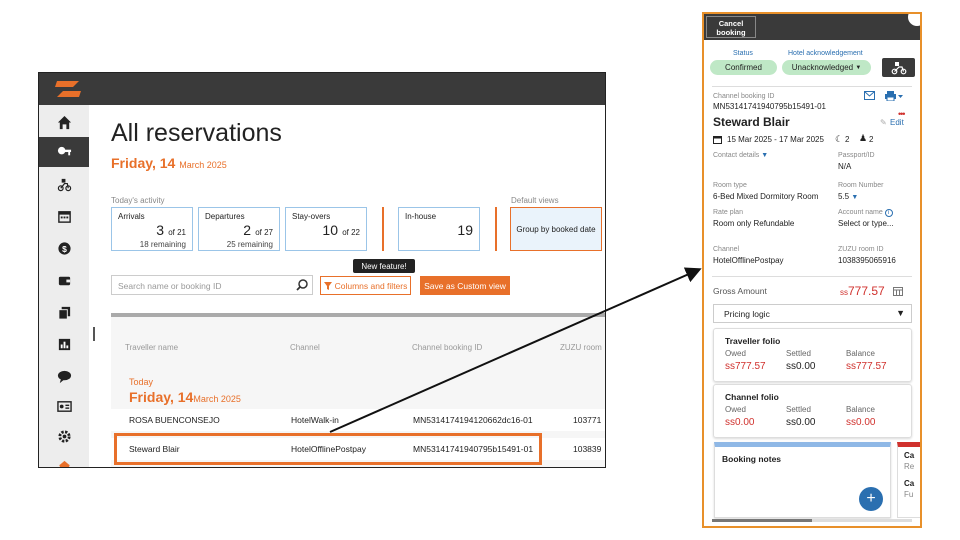 This screenshot has height=540, width=960. Describe the element at coordinates (822, 67) in the screenshot. I see `hotel-ack-value: Unacknowledged` at that location.